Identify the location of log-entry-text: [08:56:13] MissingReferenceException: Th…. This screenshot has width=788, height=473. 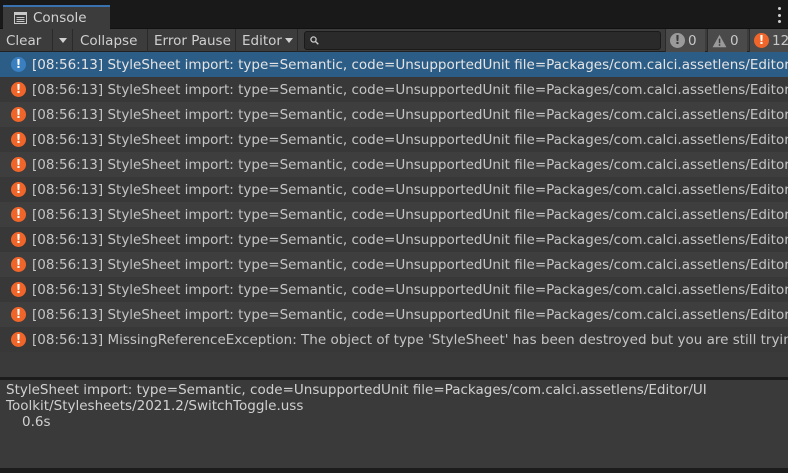
(410, 339).